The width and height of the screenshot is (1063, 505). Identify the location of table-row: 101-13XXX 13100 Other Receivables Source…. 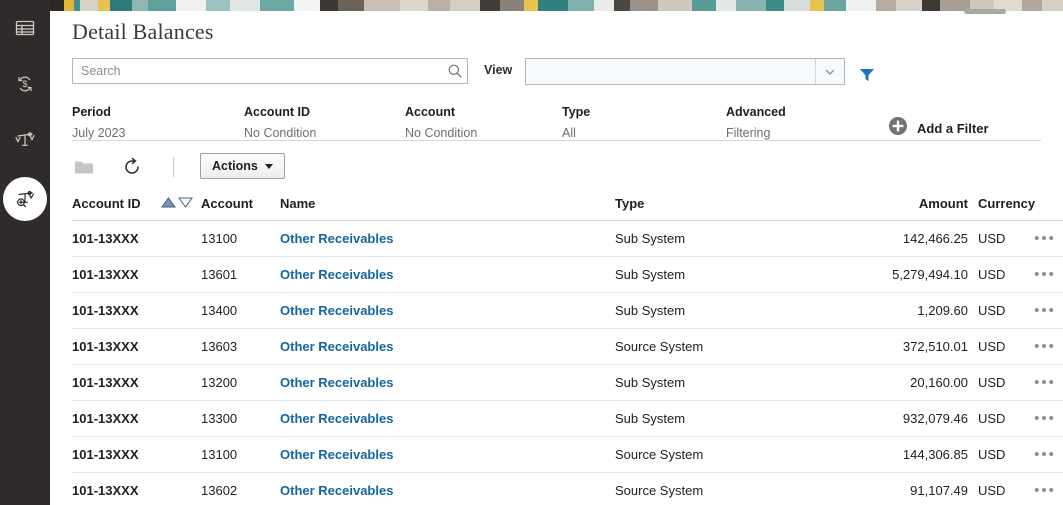
(567, 455).